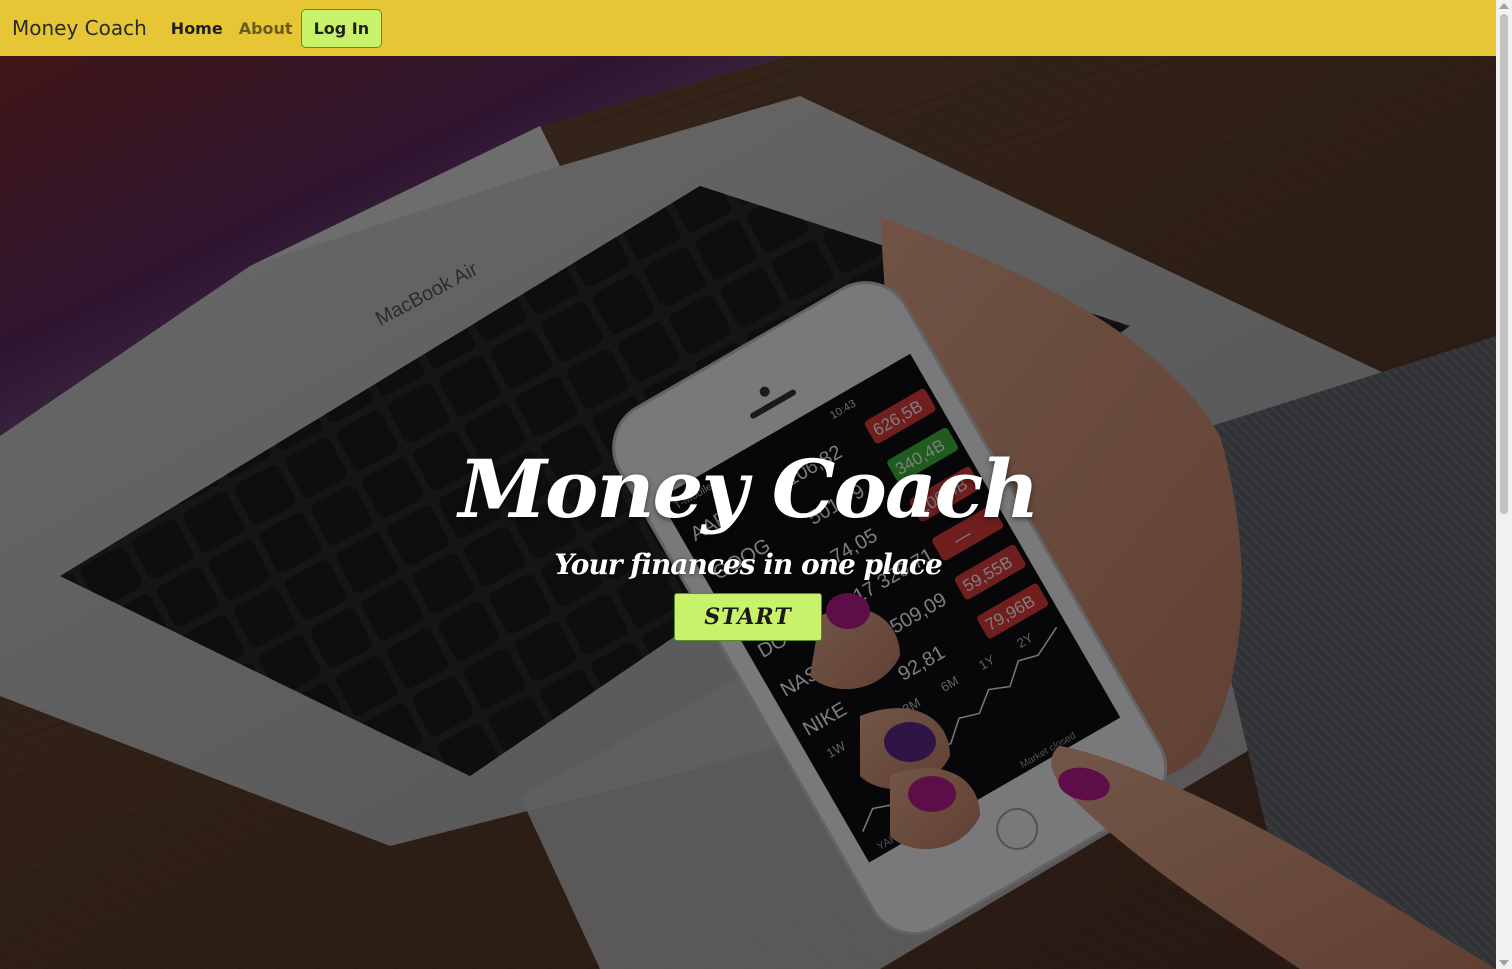  What do you see at coordinates (748, 489) in the screenshot?
I see `hero-title: Money Coach` at bounding box center [748, 489].